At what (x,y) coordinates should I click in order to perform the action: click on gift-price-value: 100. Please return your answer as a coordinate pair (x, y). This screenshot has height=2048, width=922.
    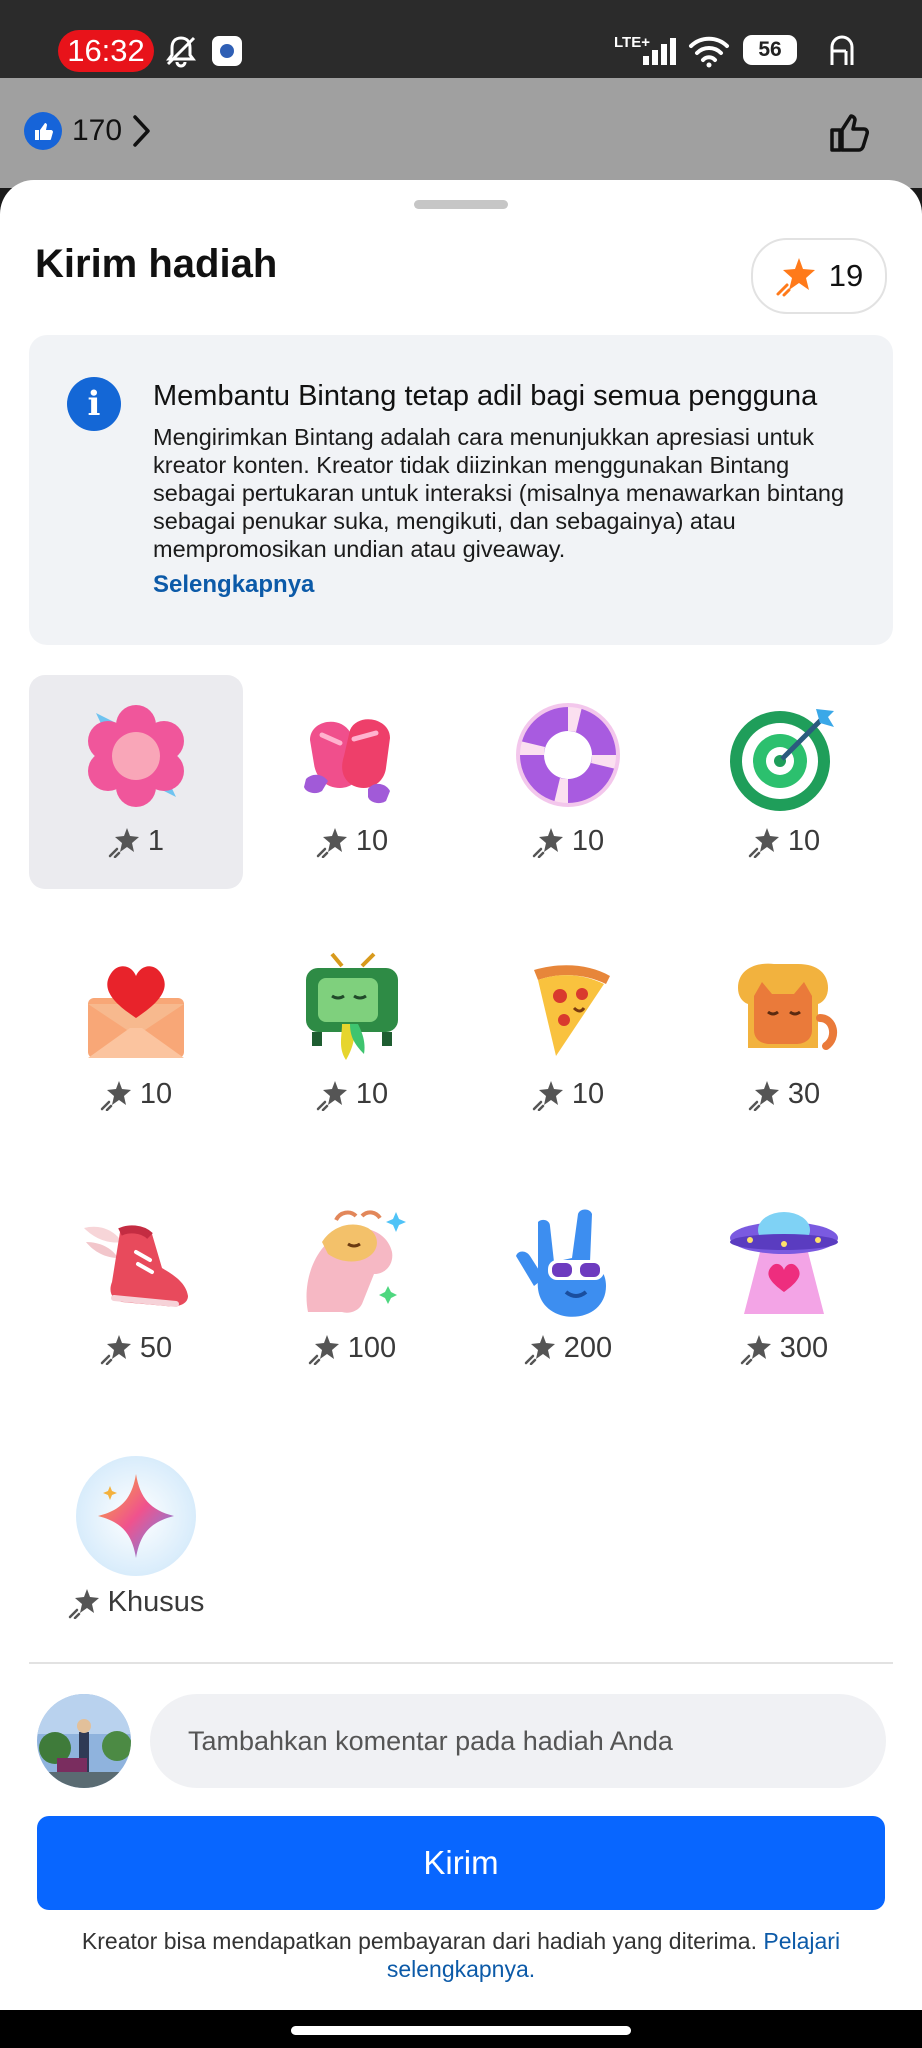
    Looking at the image, I should click on (372, 1348).